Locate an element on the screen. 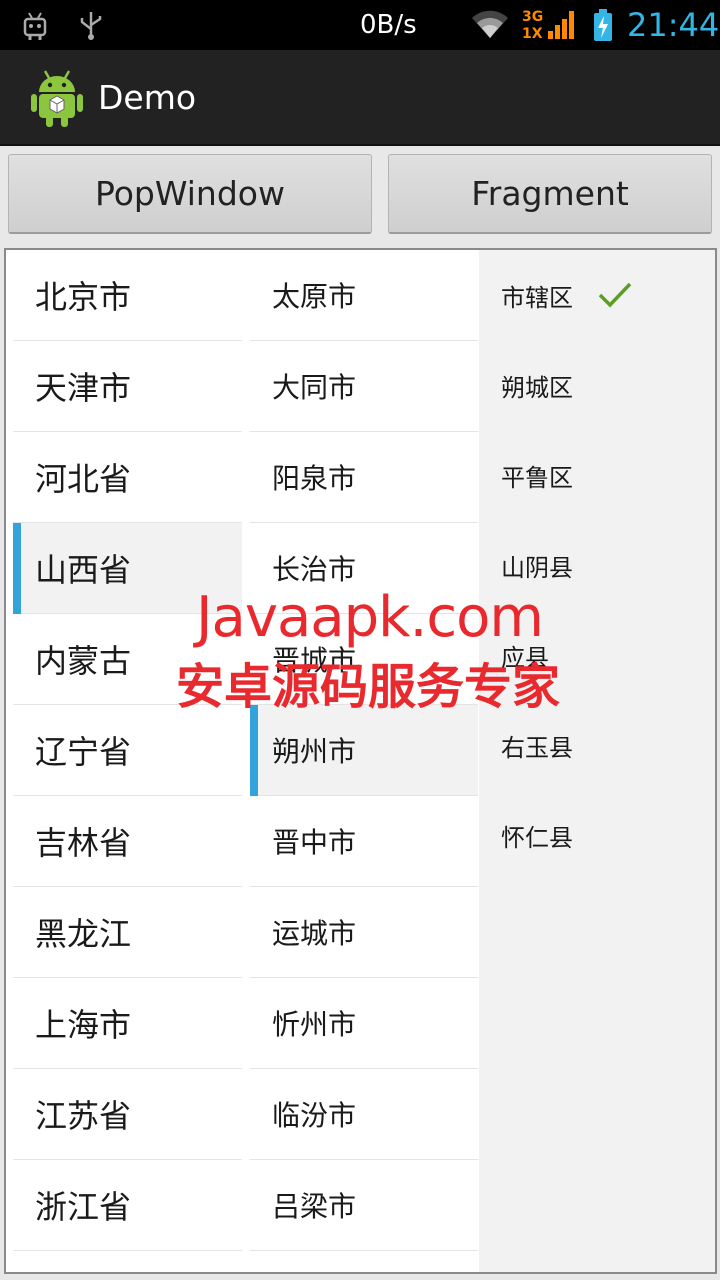 Image resolution: width=720 pixels, height=1280 pixels. city-label: 忻州市 is located at coordinates (314, 1024).